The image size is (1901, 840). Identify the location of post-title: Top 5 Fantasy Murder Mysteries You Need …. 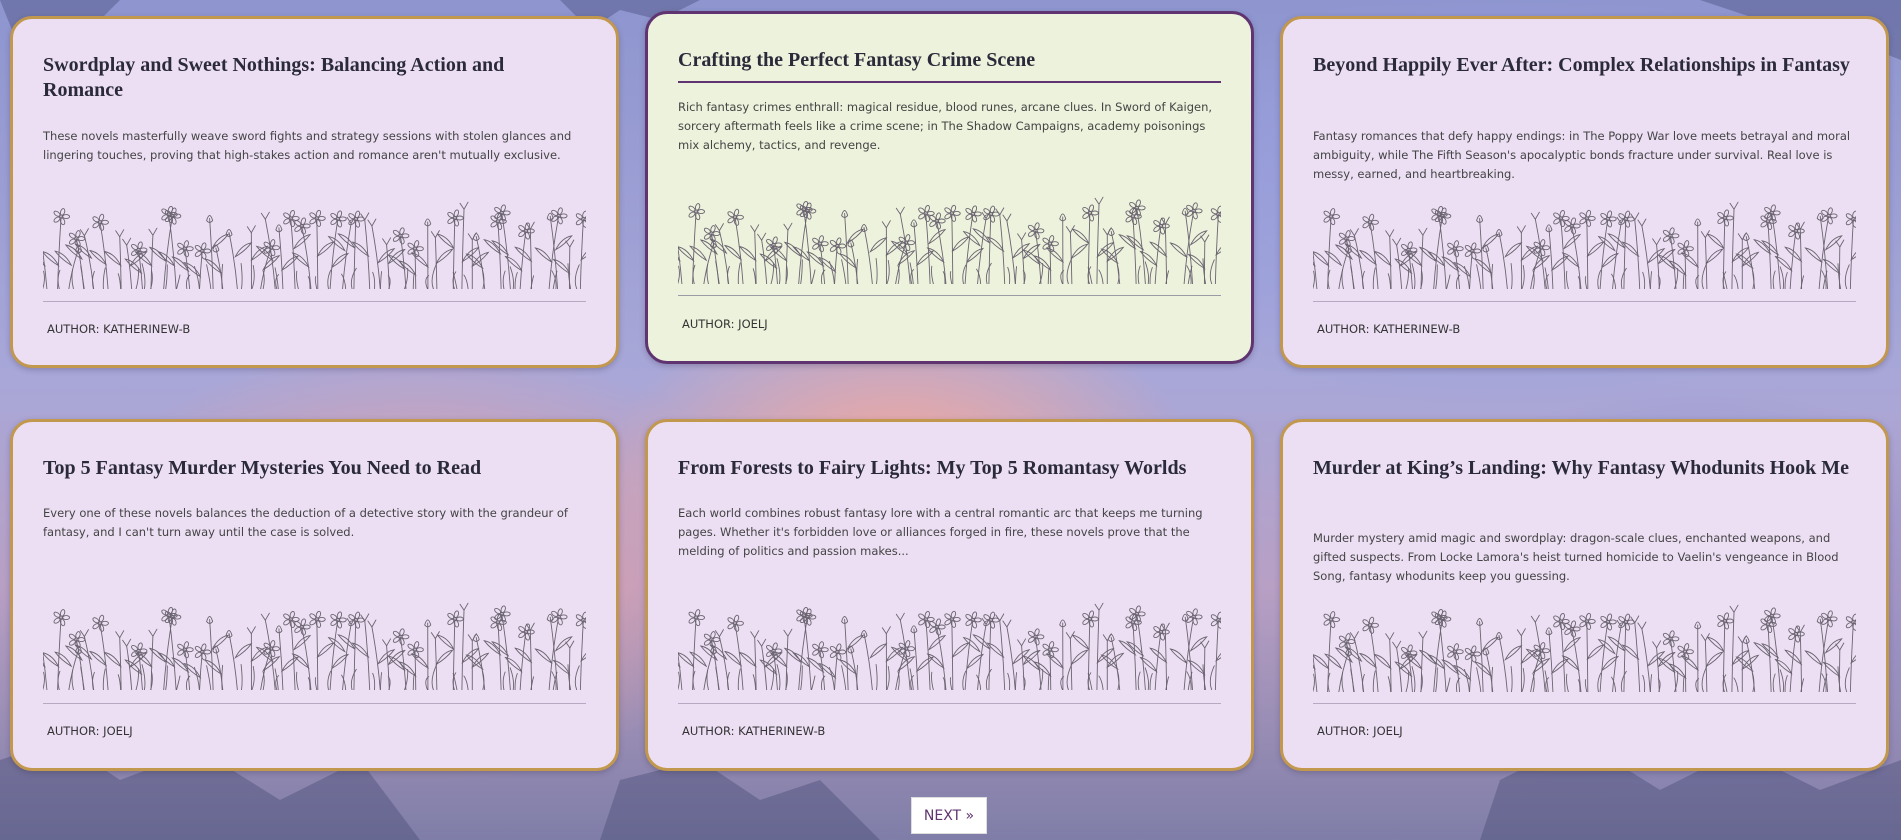
(314, 468).